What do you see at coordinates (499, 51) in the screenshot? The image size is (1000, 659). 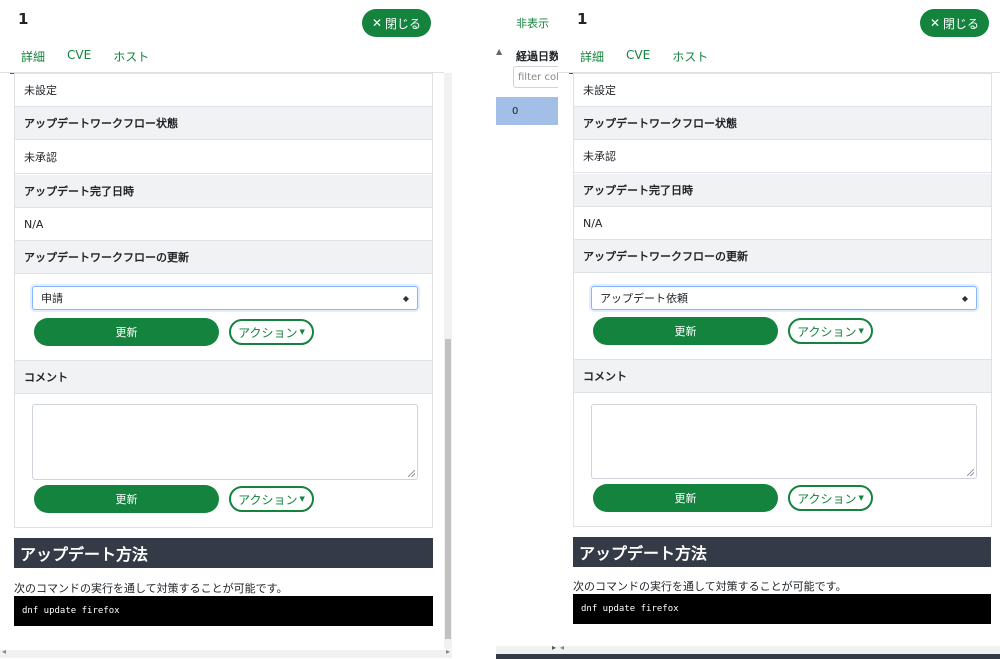 I see `sort-icon: ▲` at bounding box center [499, 51].